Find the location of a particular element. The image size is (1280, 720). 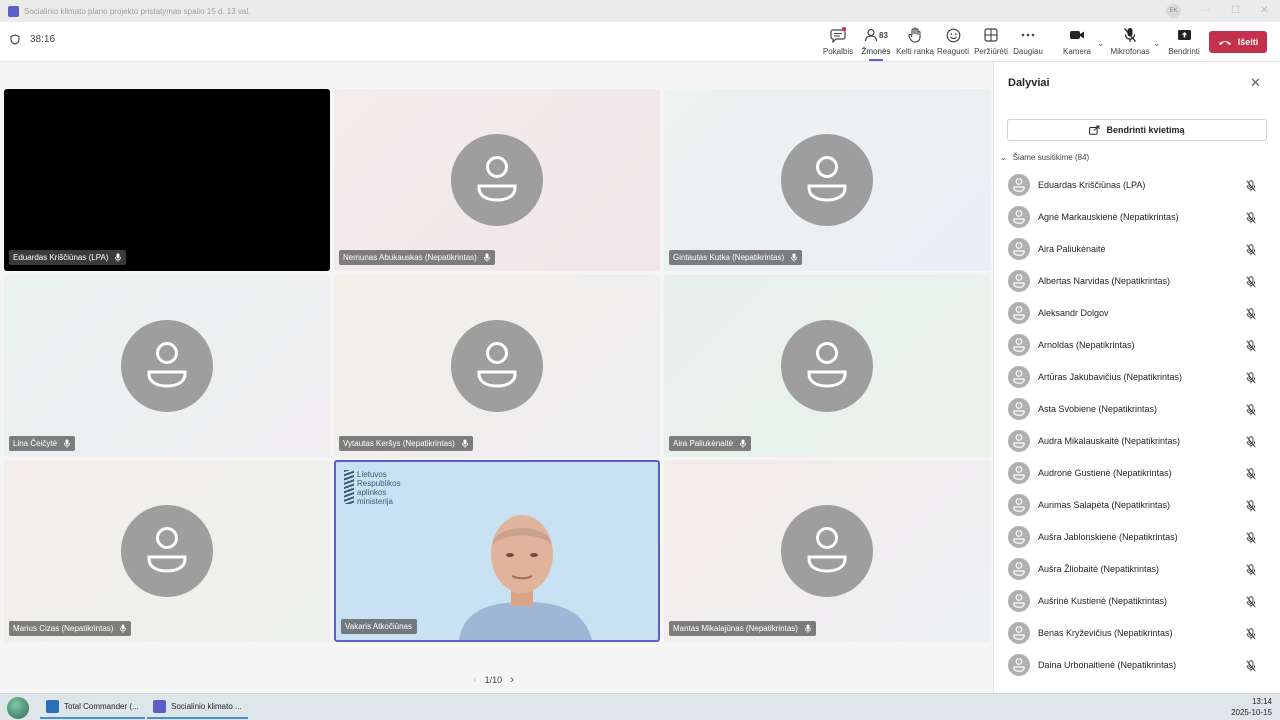

close-window-icon: ✕ is located at coordinates (1264, 10).